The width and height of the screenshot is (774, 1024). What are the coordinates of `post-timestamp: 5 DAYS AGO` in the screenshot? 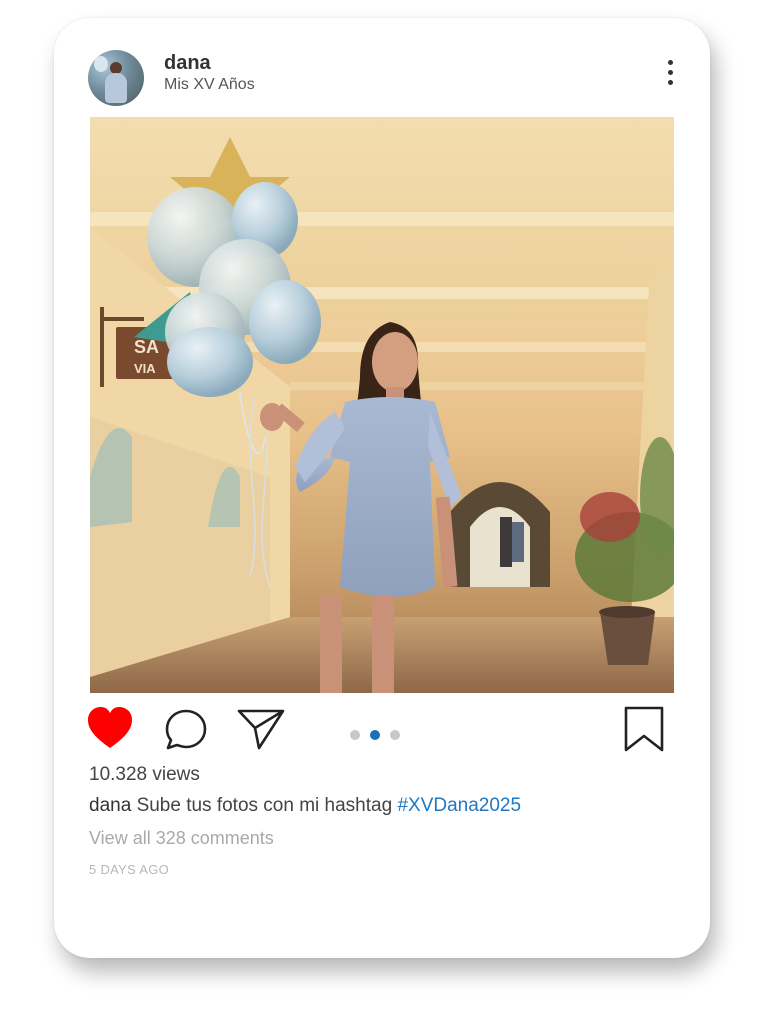 It's located at (129, 869).